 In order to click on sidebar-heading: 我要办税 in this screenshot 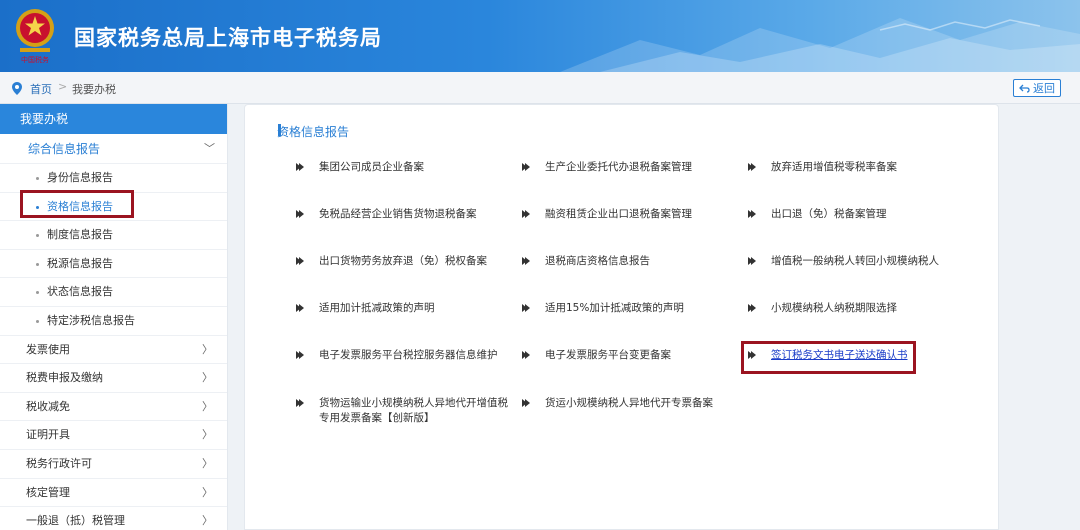, I will do `click(113, 119)`.